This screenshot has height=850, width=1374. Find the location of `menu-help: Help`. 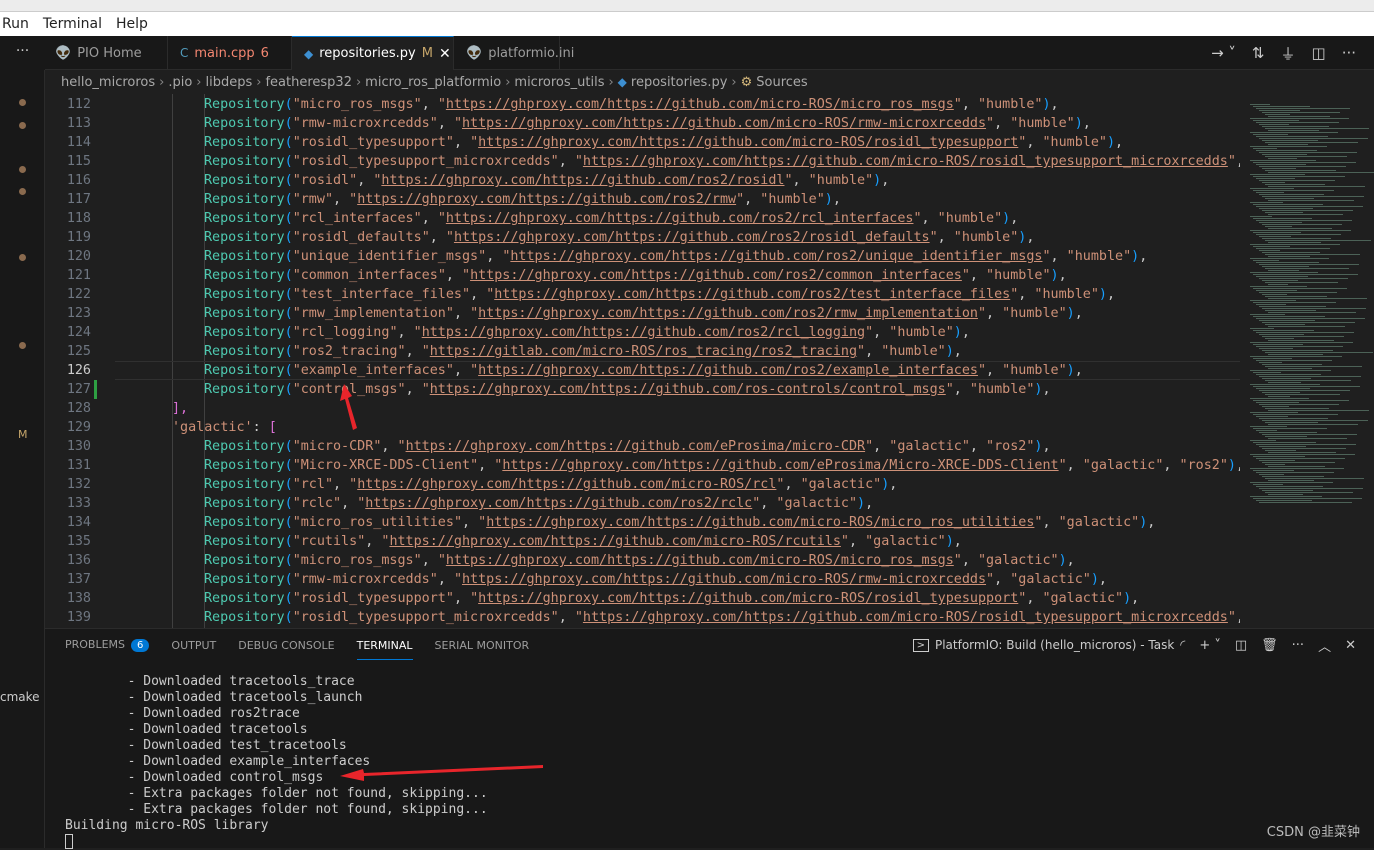

menu-help: Help is located at coordinates (132, 24).